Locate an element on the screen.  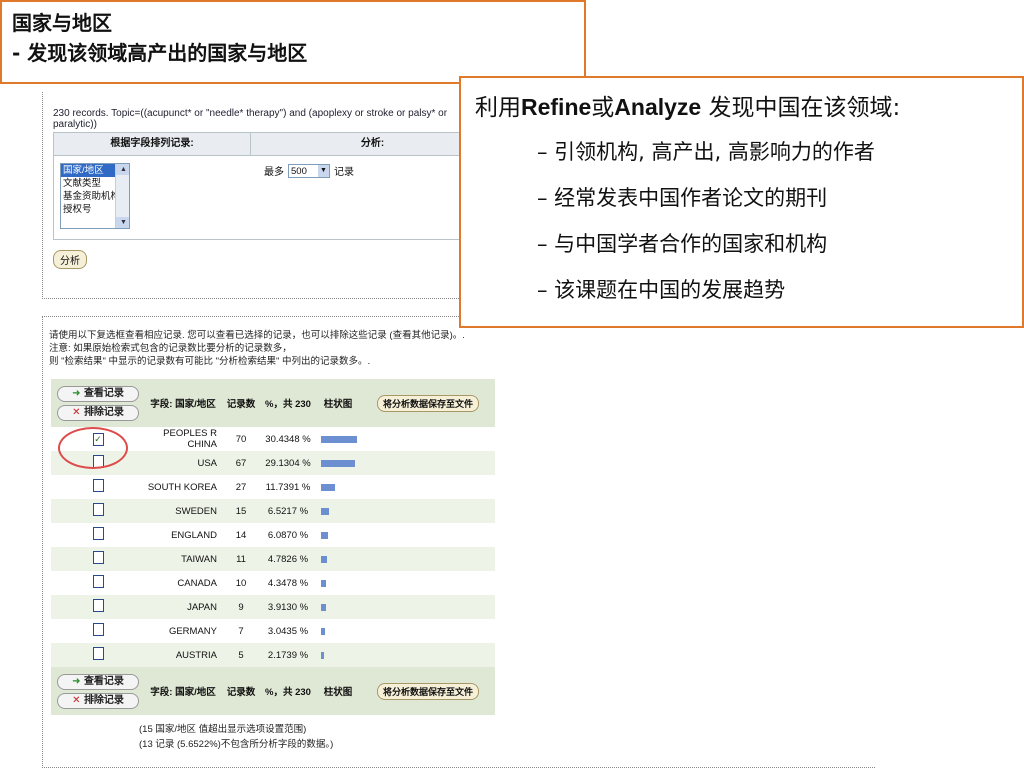
slide-title-box: 国家与地区 - 发现该领域高产出的国家与地区 is located at coordinates (293, 42).